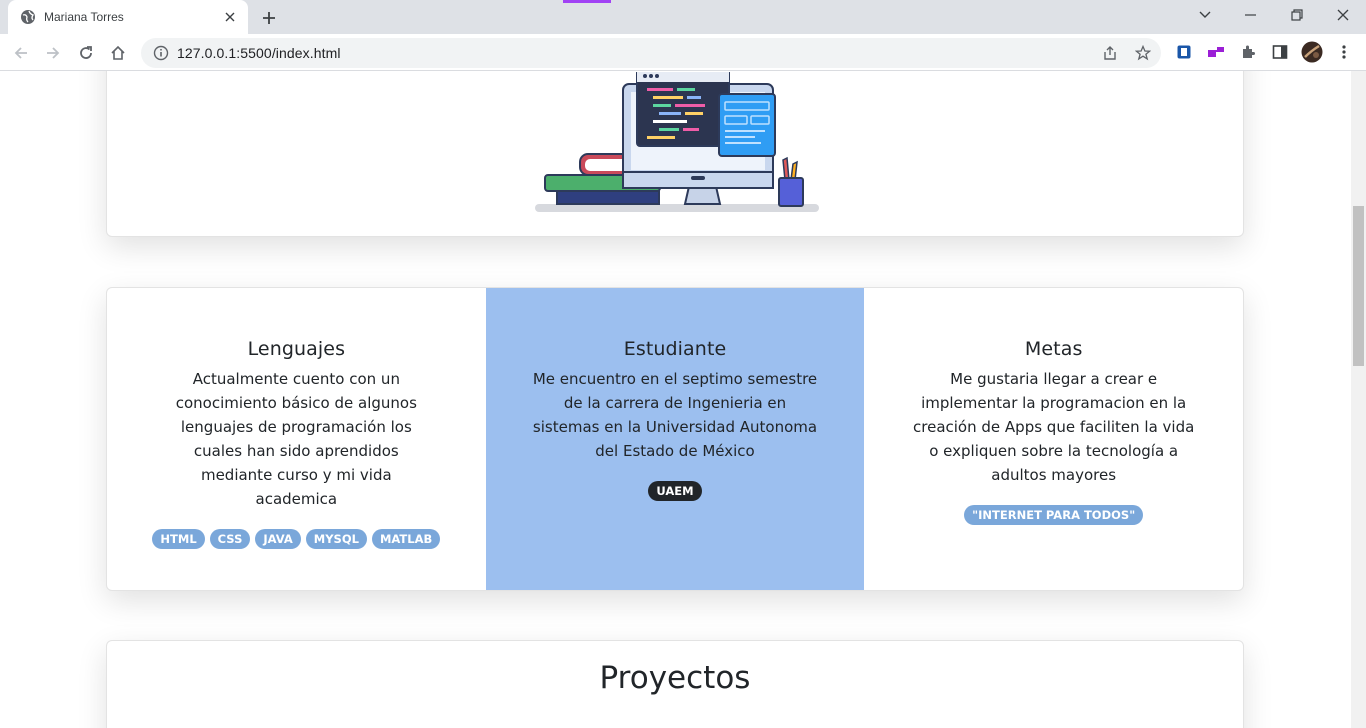 The image size is (1366, 728). What do you see at coordinates (278, 539) in the screenshot?
I see `badge-java: JAVA` at bounding box center [278, 539].